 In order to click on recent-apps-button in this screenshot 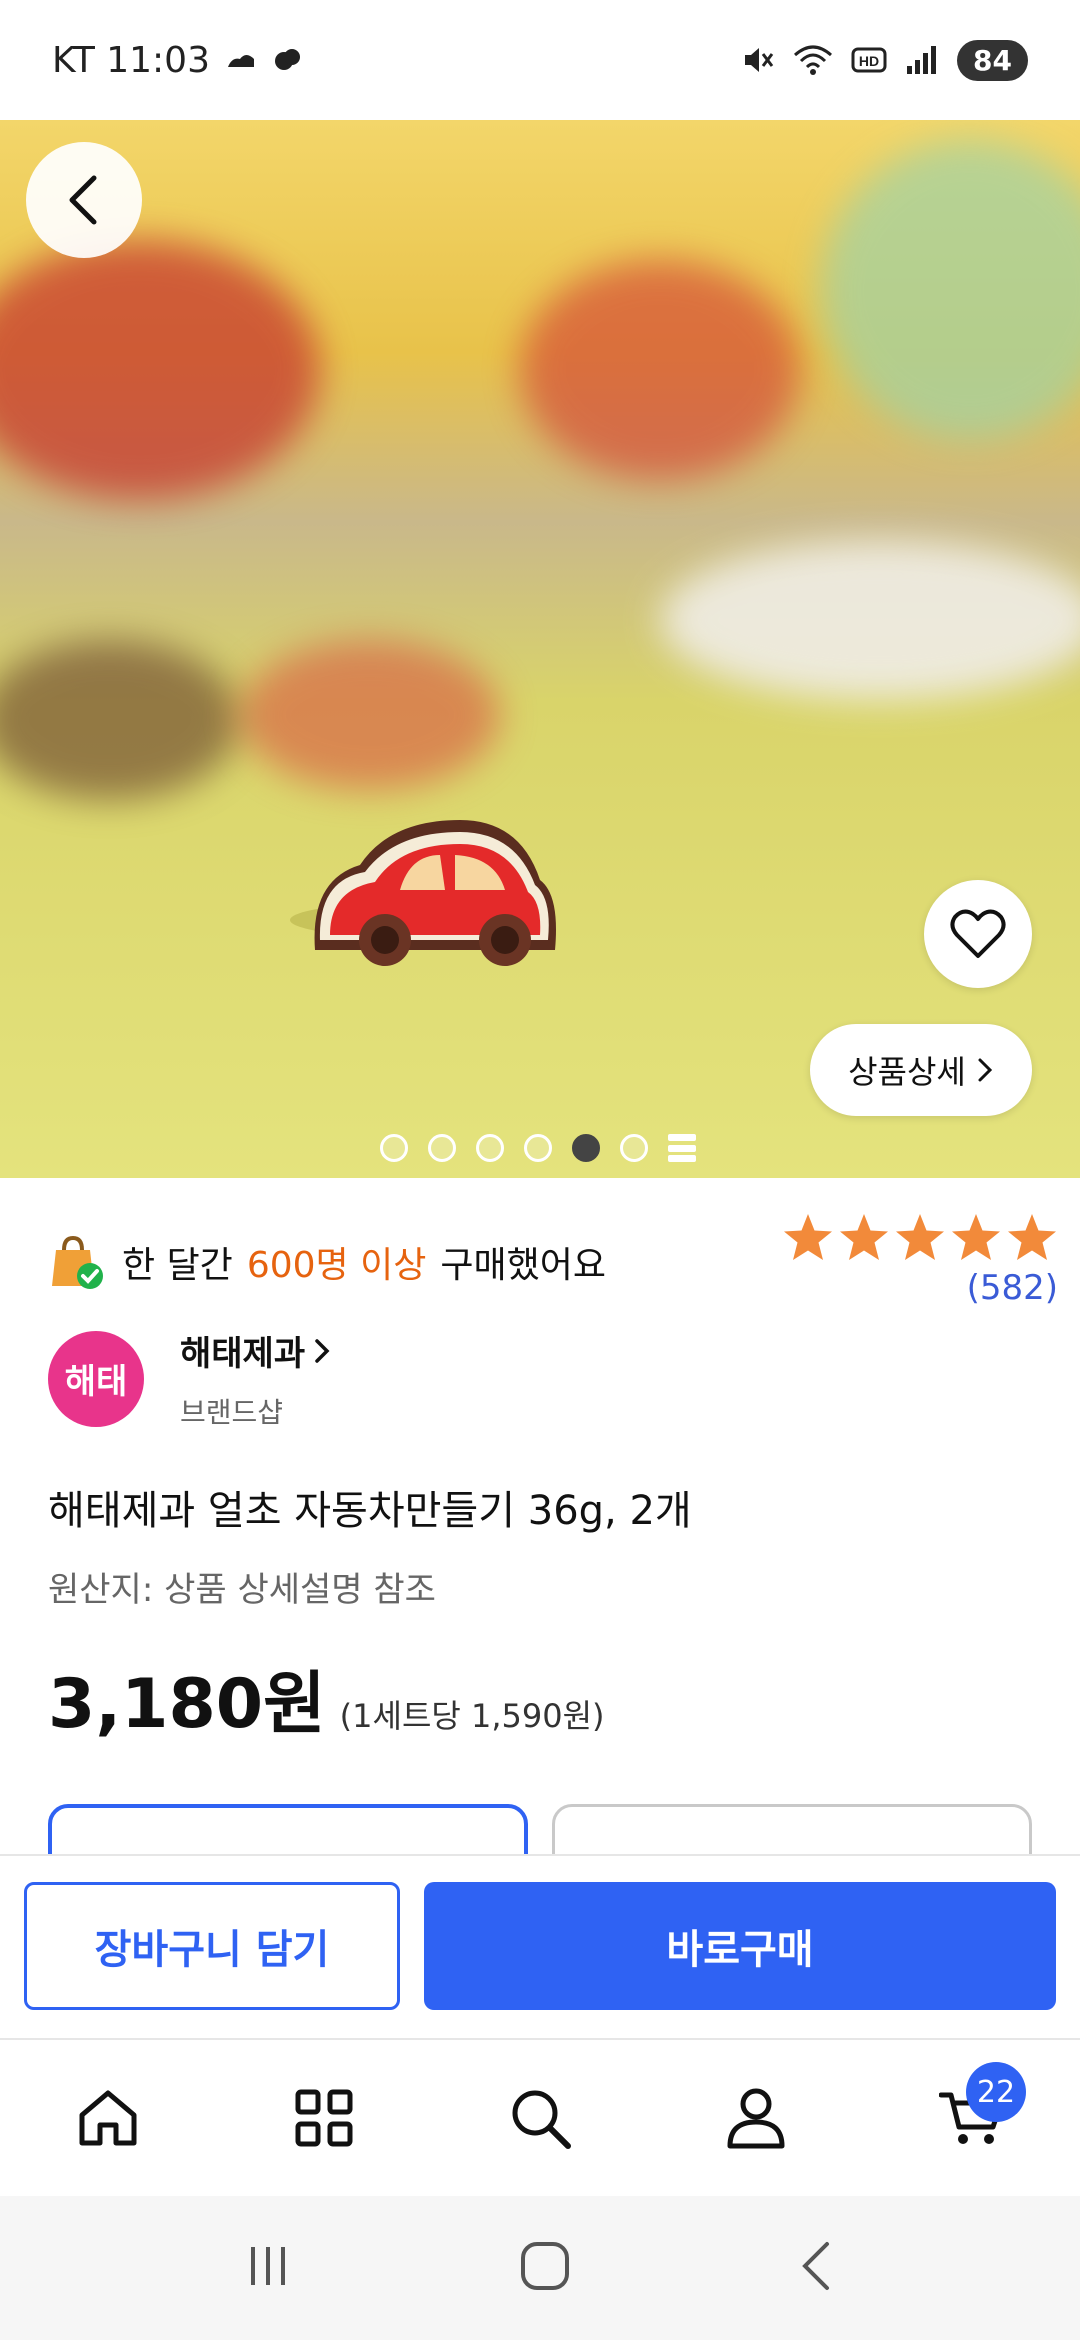, I will do `click(268, 2268)`.